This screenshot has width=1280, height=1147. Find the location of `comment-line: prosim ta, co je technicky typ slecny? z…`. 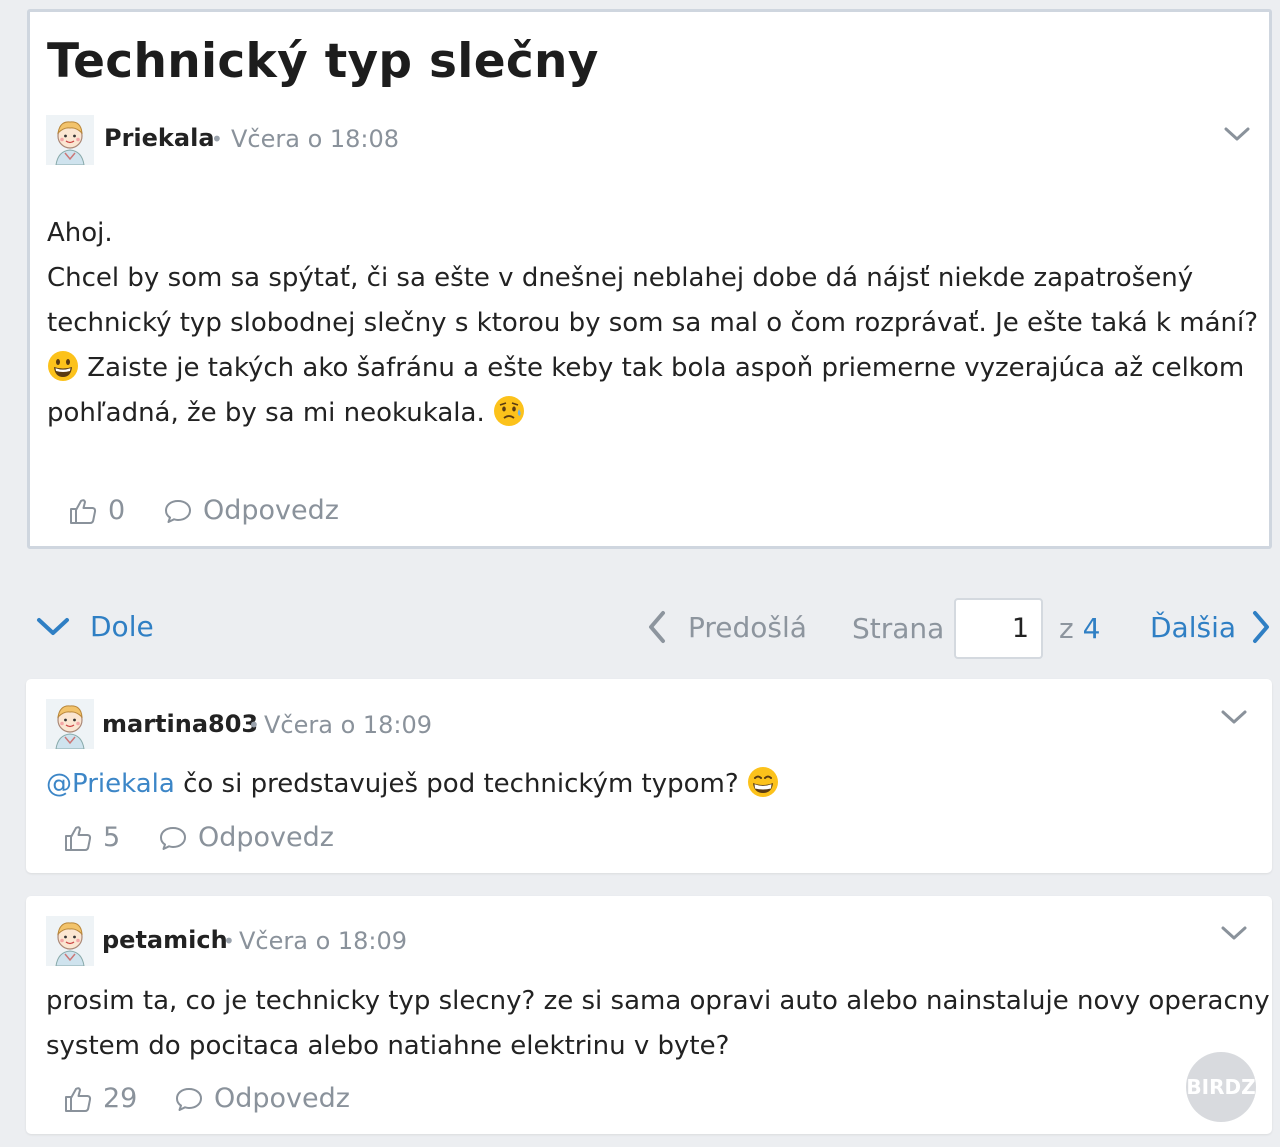

comment-line: prosim ta, co je technicky typ slecny? z… is located at coordinates (658, 1001).